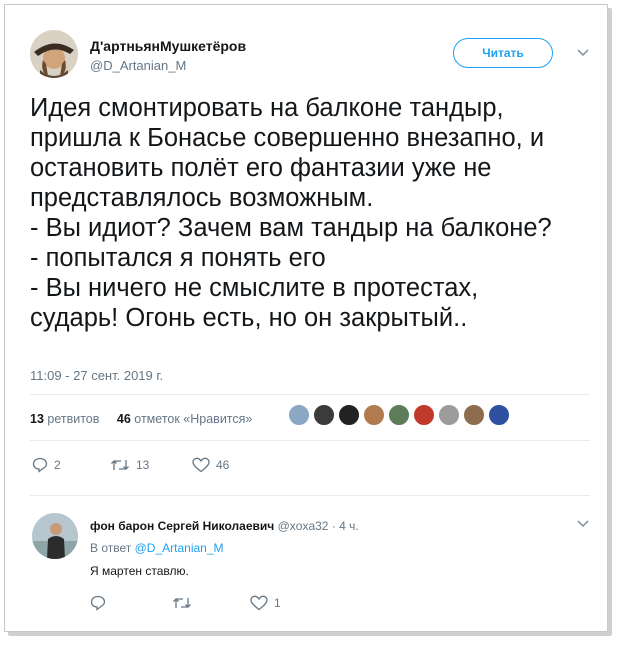 Image resolution: width=621 pixels, height=645 pixels. I want to click on reply-to: В ответ @D_Artanian_M, so click(157, 548).